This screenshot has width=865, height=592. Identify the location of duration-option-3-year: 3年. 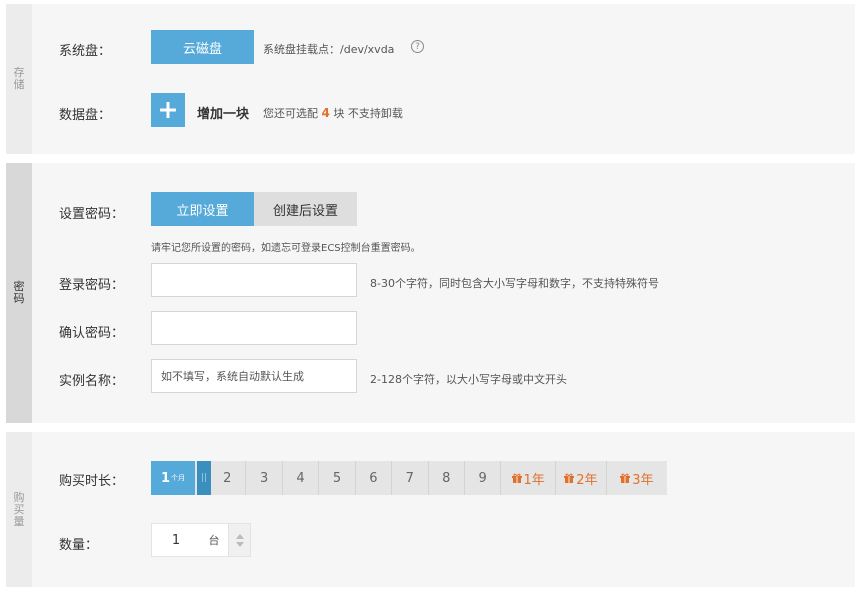
(637, 478).